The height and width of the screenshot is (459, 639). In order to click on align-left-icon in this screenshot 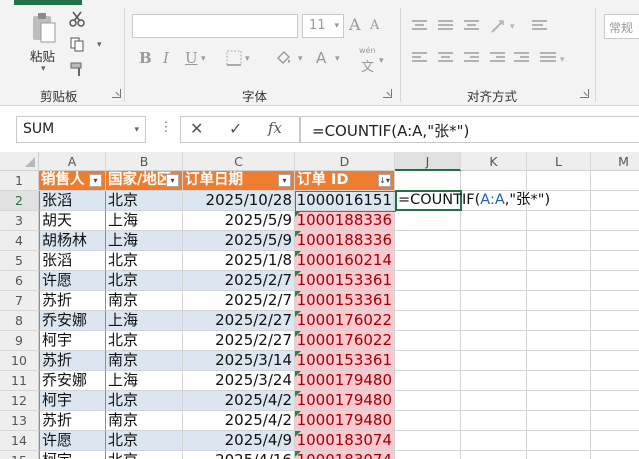, I will do `click(419, 58)`.